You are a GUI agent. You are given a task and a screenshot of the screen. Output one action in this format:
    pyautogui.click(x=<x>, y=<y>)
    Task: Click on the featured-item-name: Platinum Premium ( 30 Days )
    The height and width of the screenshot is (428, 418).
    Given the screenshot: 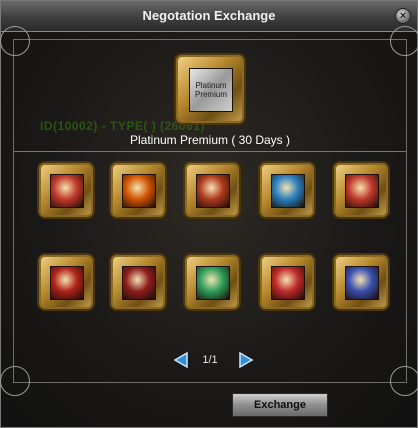 What is the action you would take?
    pyautogui.click(x=210, y=140)
    